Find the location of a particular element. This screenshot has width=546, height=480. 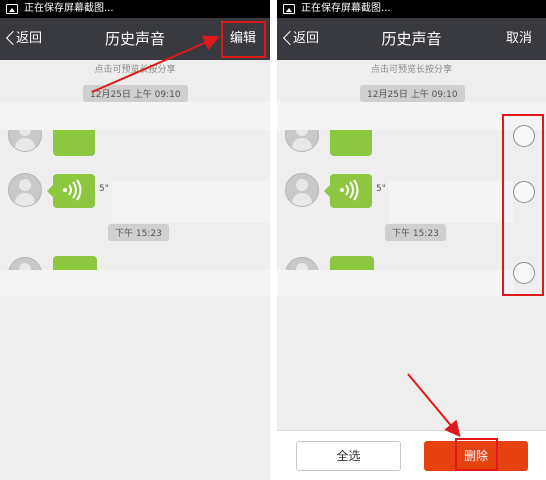

edit-button: 编辑 is located at coordinates (243, 39).